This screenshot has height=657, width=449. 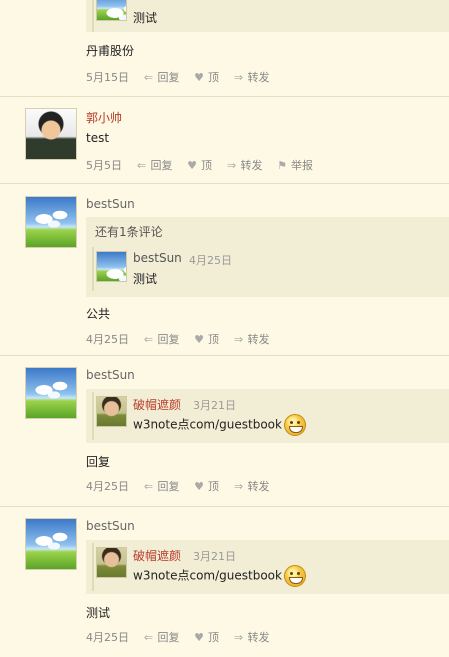 What do you see at coordinates (157, 258) in the screenshot?
I see `quote-user-name: bestSun` at bounding box center [157, 258].